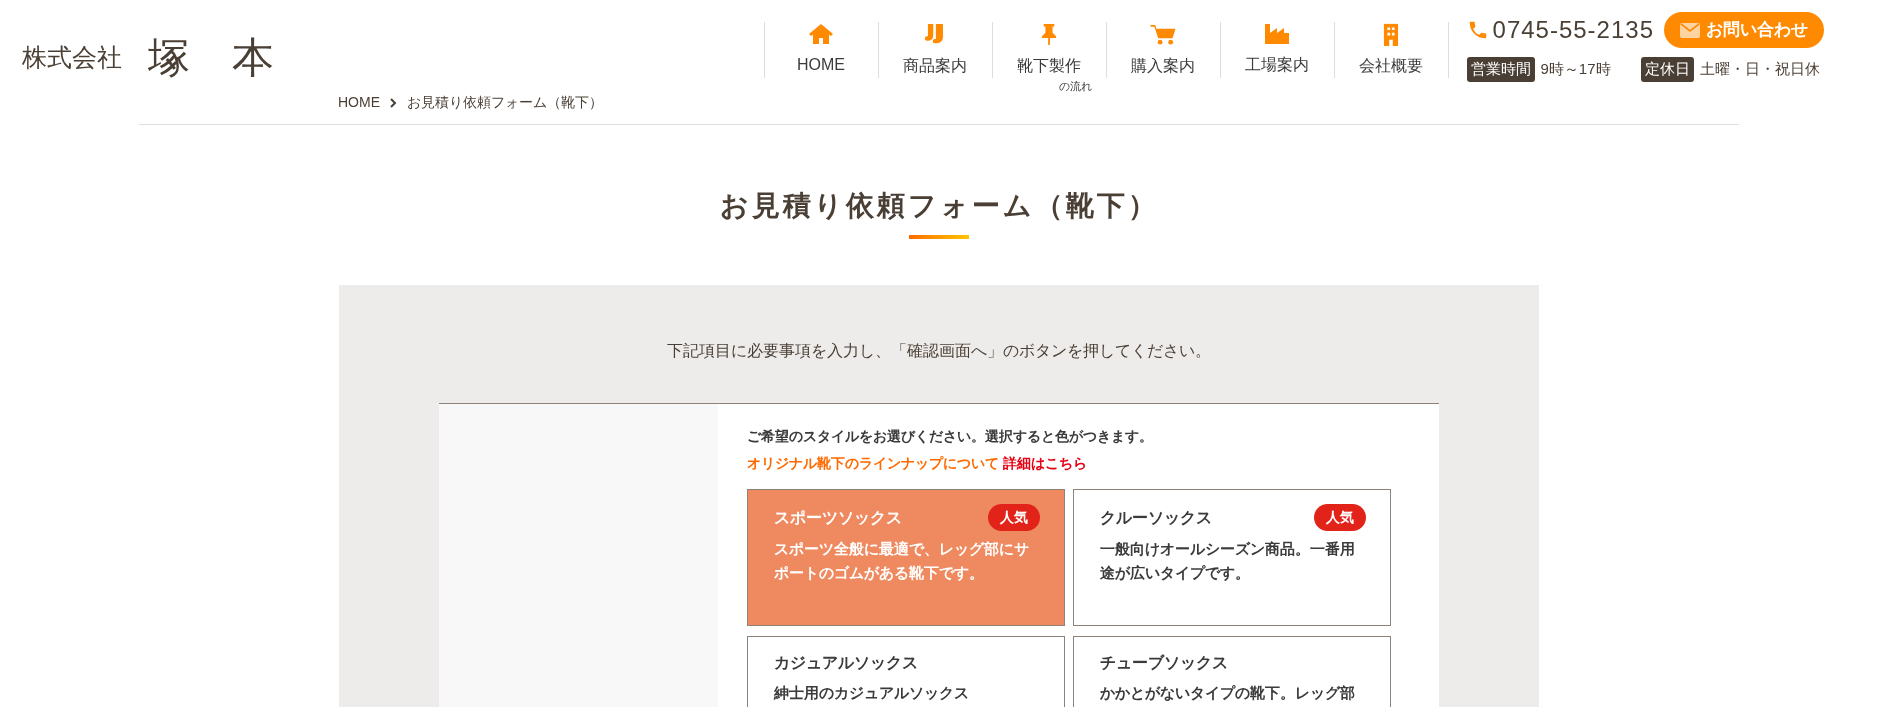 This screenshot has height=707, width=1878. I want to click on style-description: かかとがないタイプの靴下。レッグ部, so click(1228, 693).